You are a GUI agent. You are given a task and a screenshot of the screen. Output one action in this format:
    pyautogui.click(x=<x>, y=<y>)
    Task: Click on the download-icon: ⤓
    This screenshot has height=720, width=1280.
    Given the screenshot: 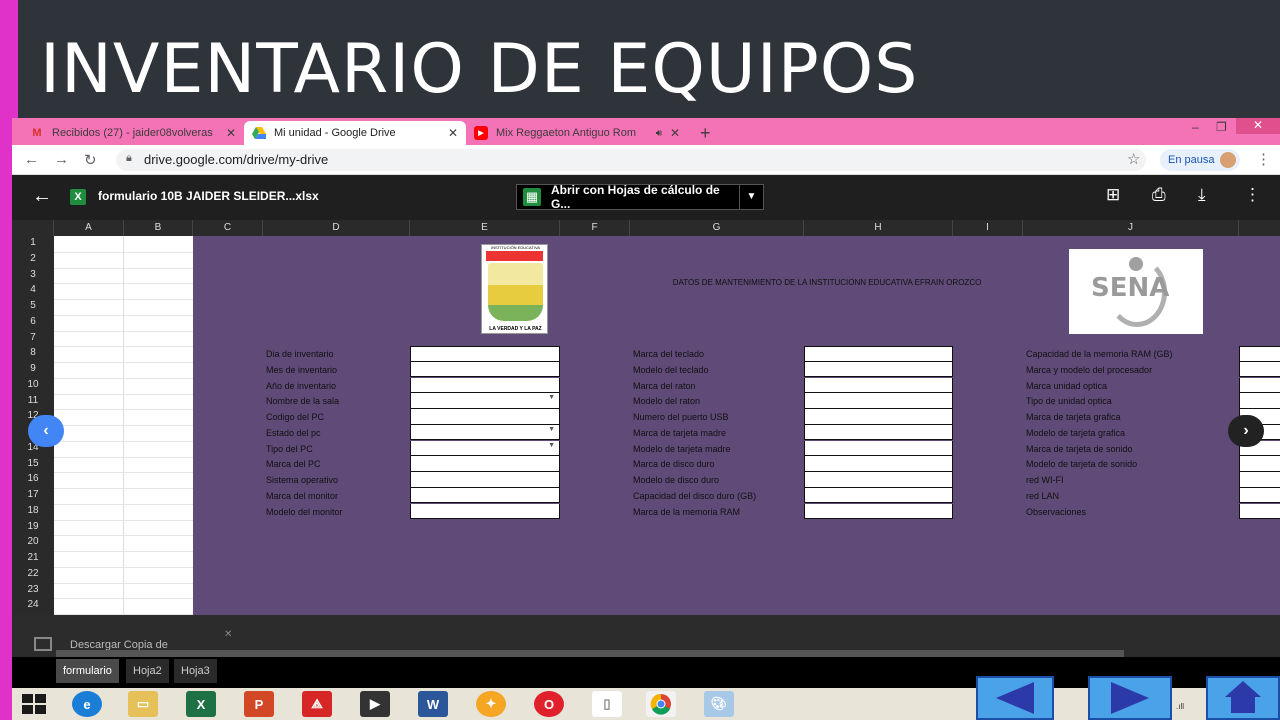 What is the action you would take?
    pyautogui.click(x=1202, y=195)
    